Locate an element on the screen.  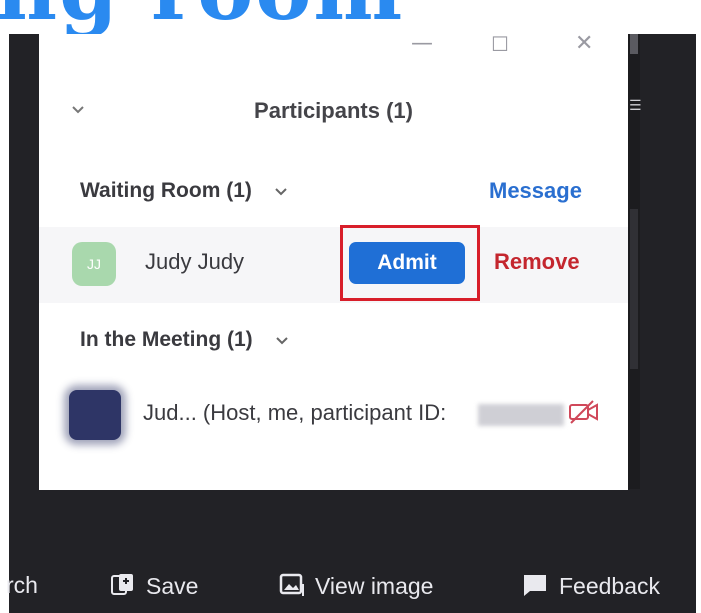
save-button: Save is located at coordinates (154, 588).